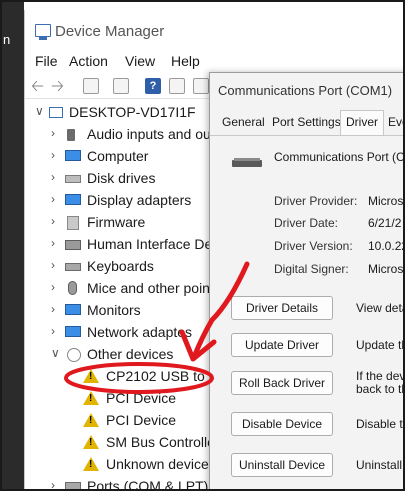 This screenshot has height=491, width=405. Describe the element at coordinates (91, 86) in the screenshot. I see `properties-icon` at that location.